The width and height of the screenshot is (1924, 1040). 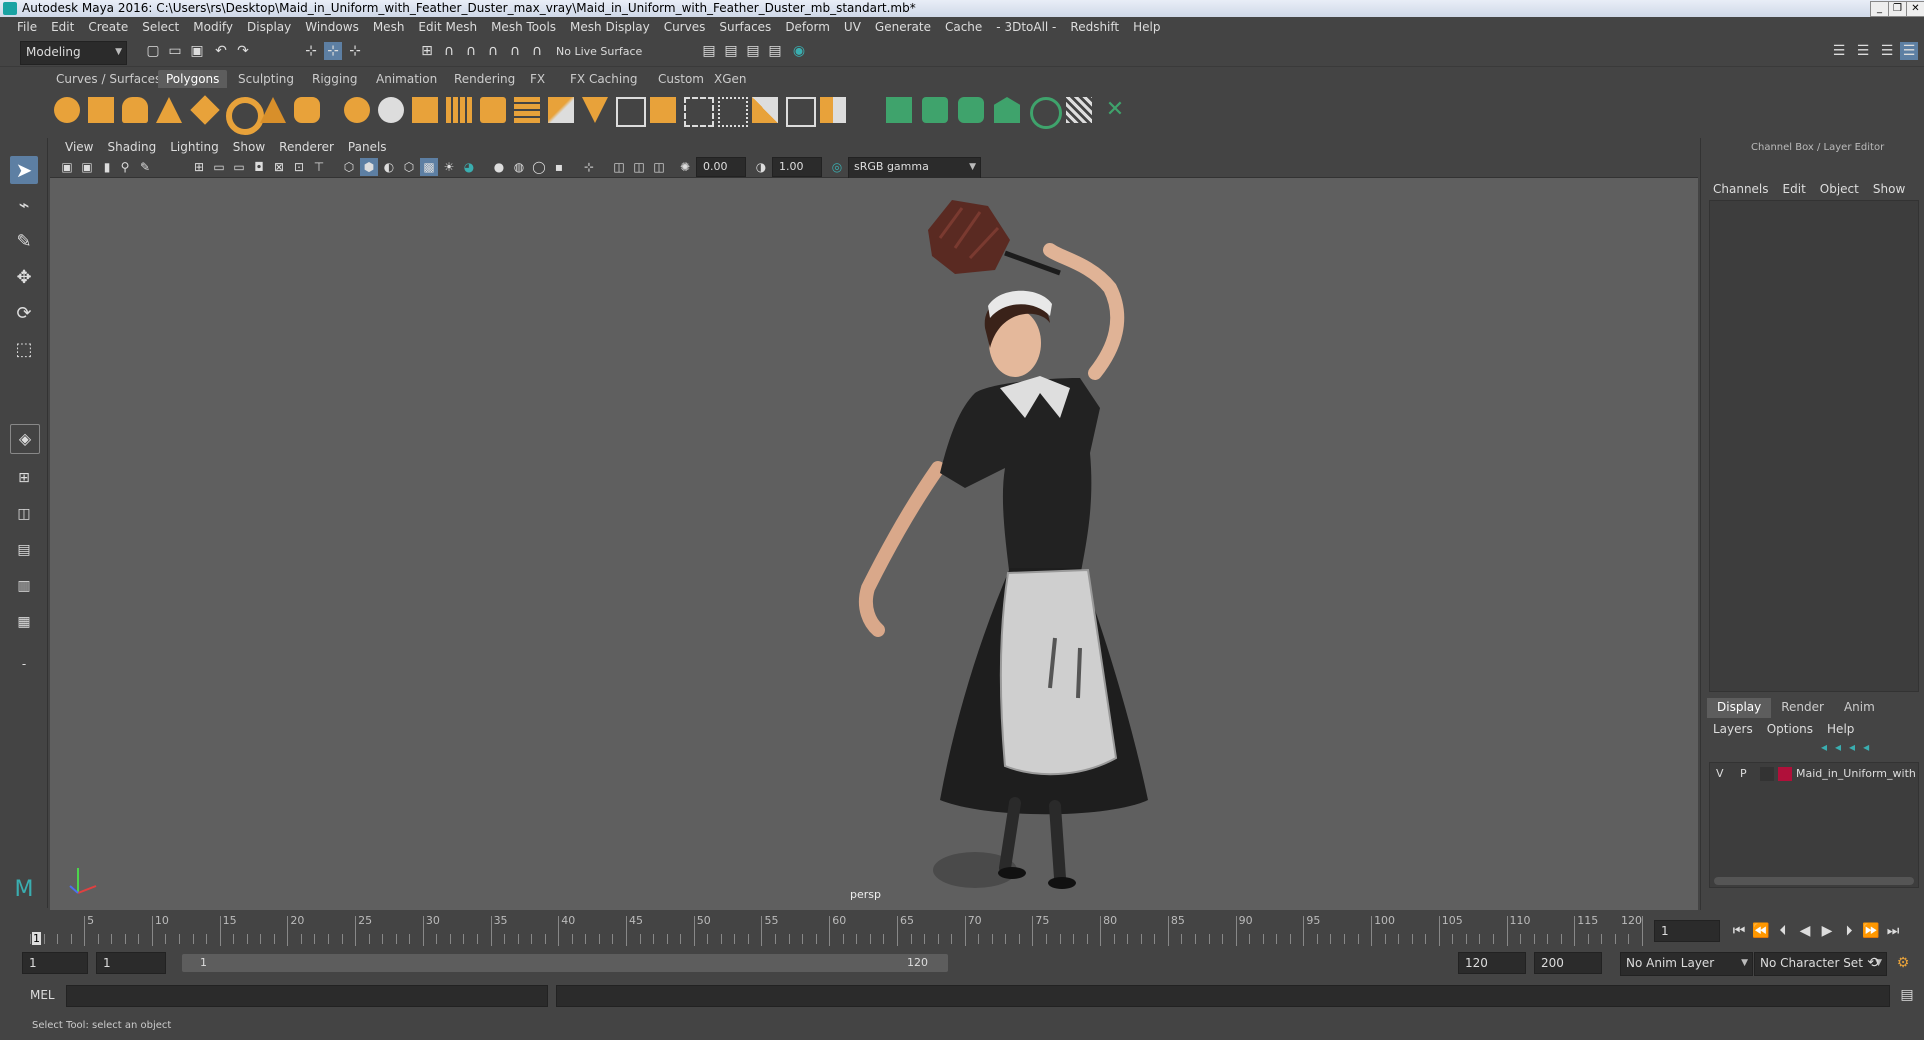 What do you see at coordinates (561, 110) in the screenshot?
I see `multi-cut-icon` at bounding box center [561, 110].